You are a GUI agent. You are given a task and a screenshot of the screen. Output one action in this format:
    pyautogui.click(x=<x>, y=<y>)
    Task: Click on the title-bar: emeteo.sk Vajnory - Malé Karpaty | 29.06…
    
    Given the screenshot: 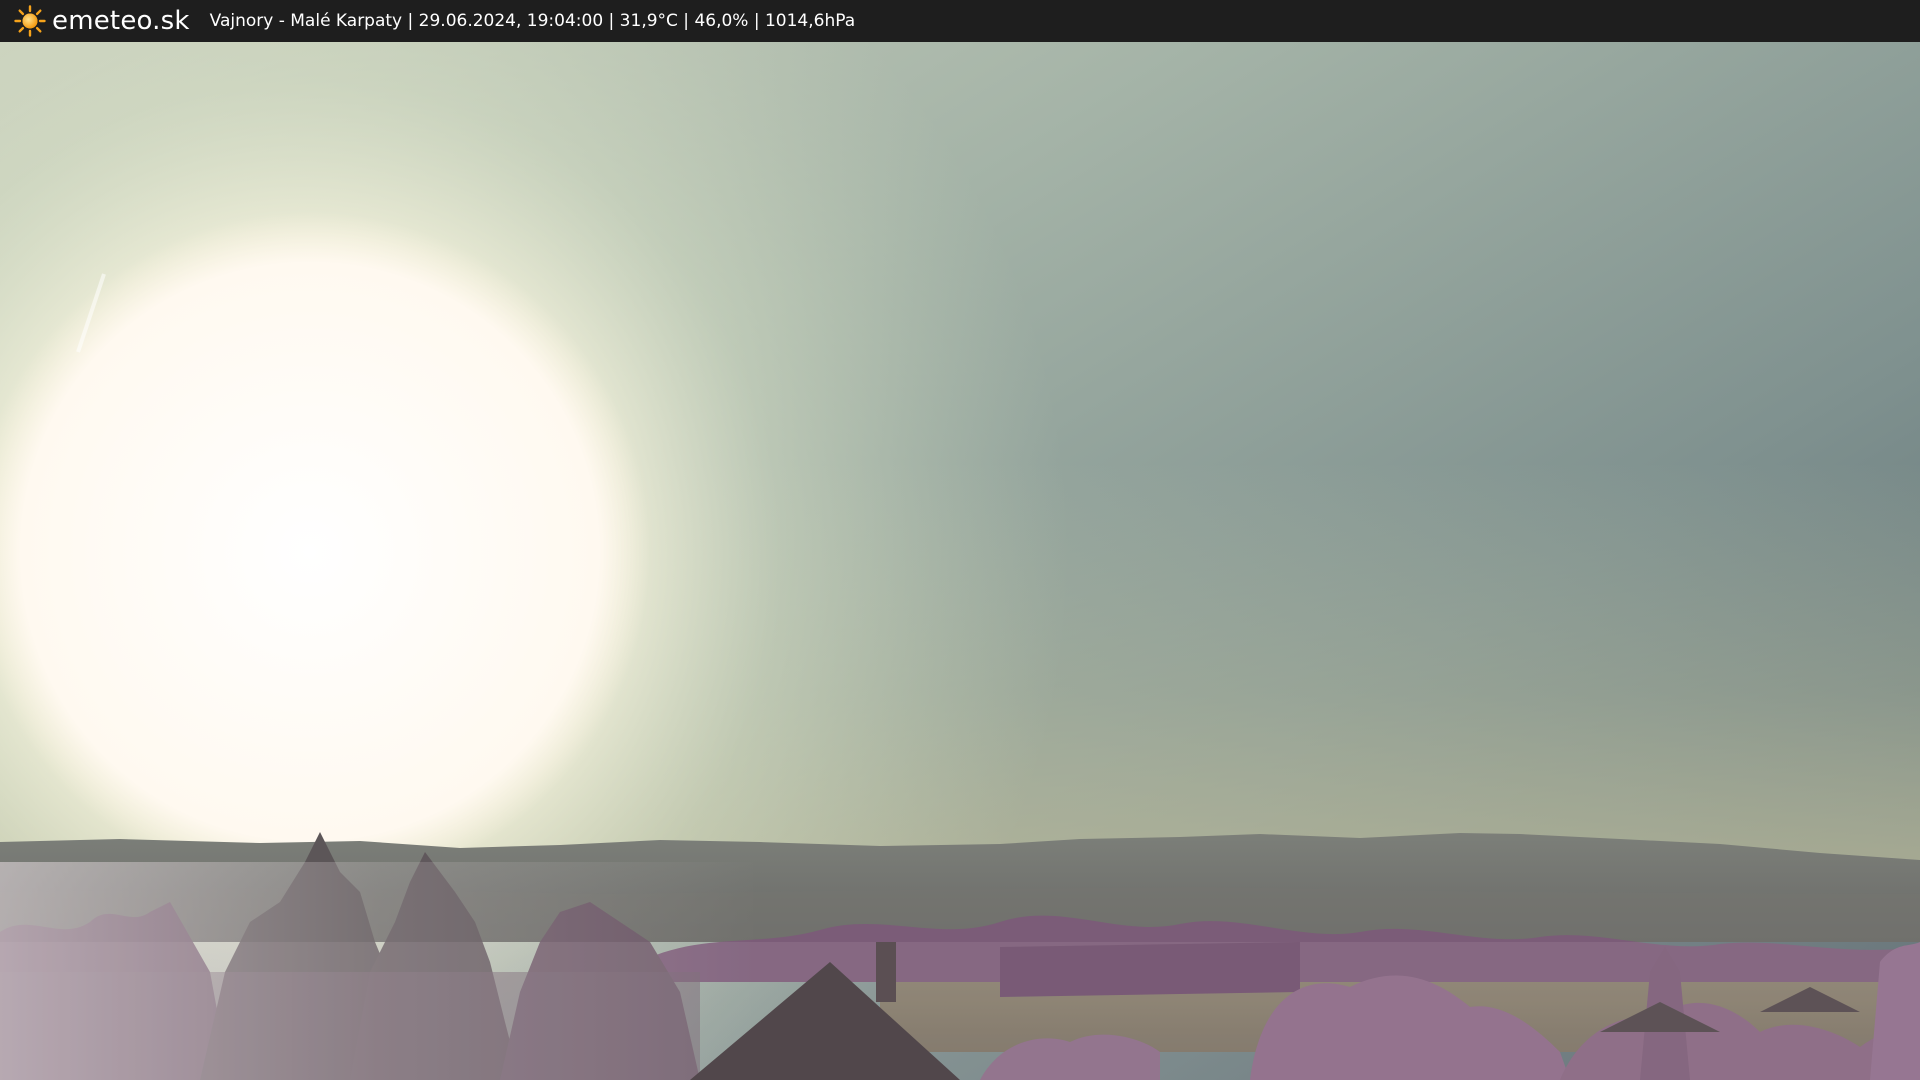 What is the action you would take?
    pyautogui.click(x=960, y=21)
    